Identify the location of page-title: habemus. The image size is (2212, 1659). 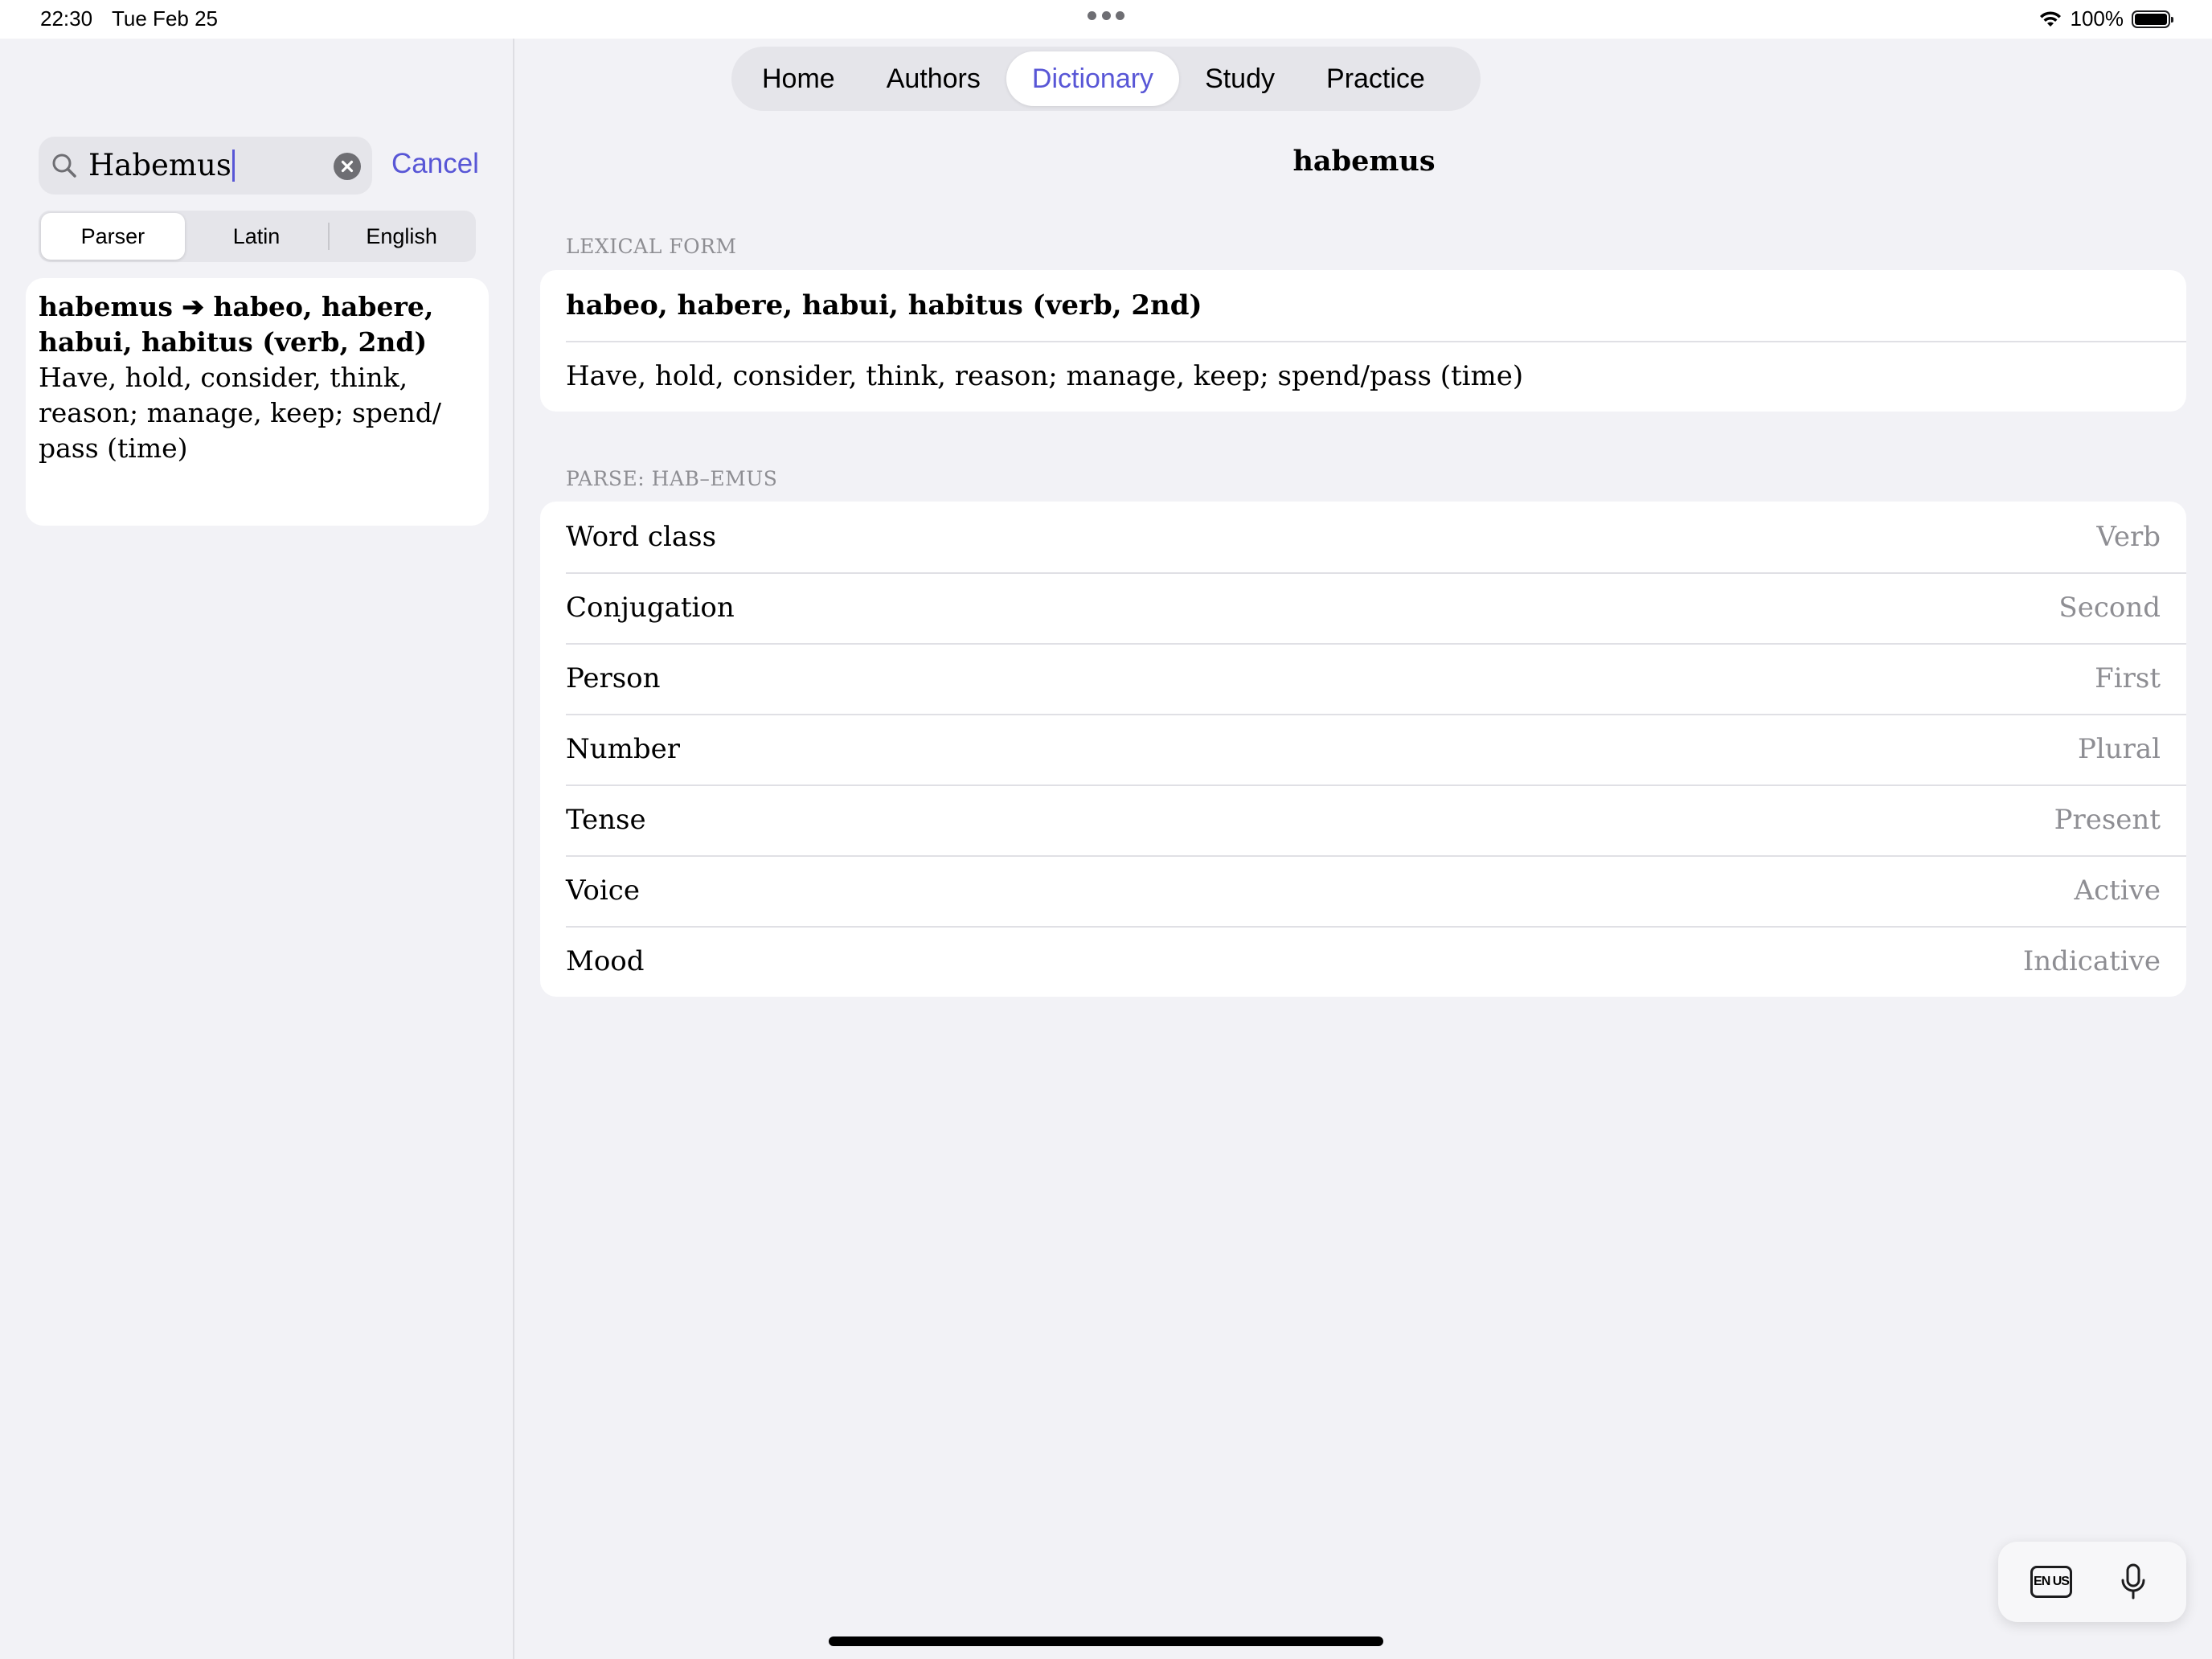
(1364, 161).